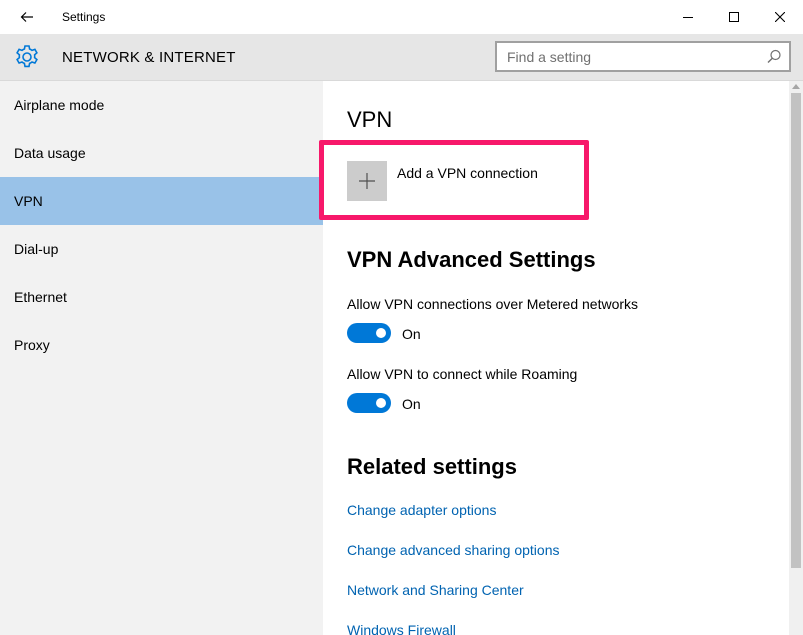 This screenshot has width=803, height=635. What do you see at coordinates (421, 510) in the screenshot?
I see `link-change-adapter-options: Change adapter options` at bounding box center [421, 510].